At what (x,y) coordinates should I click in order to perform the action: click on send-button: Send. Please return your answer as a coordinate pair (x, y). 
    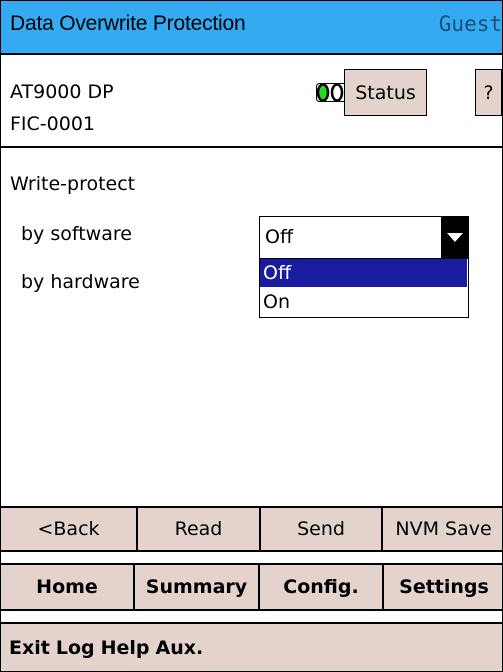
    Looking at the image, I should click on (322, 529).